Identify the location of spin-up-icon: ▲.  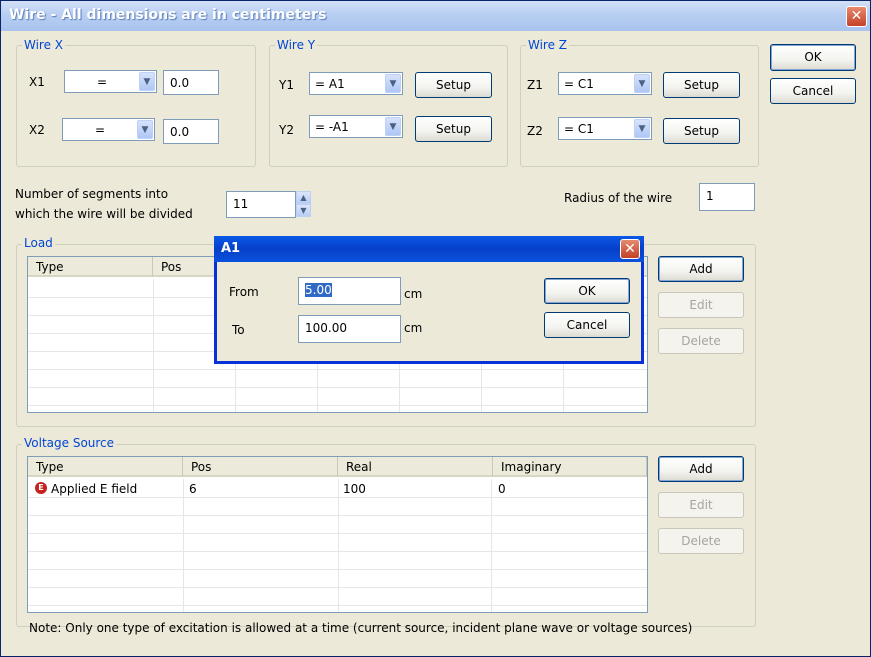
(303, 197).